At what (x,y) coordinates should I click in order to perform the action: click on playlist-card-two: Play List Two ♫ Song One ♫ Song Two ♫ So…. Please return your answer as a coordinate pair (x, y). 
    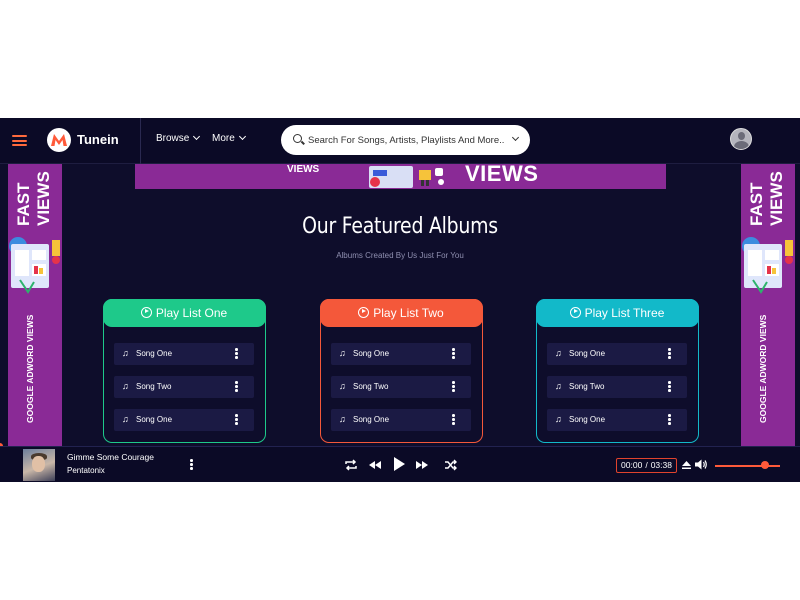
    Looking at the image, I should click on (401, 370).